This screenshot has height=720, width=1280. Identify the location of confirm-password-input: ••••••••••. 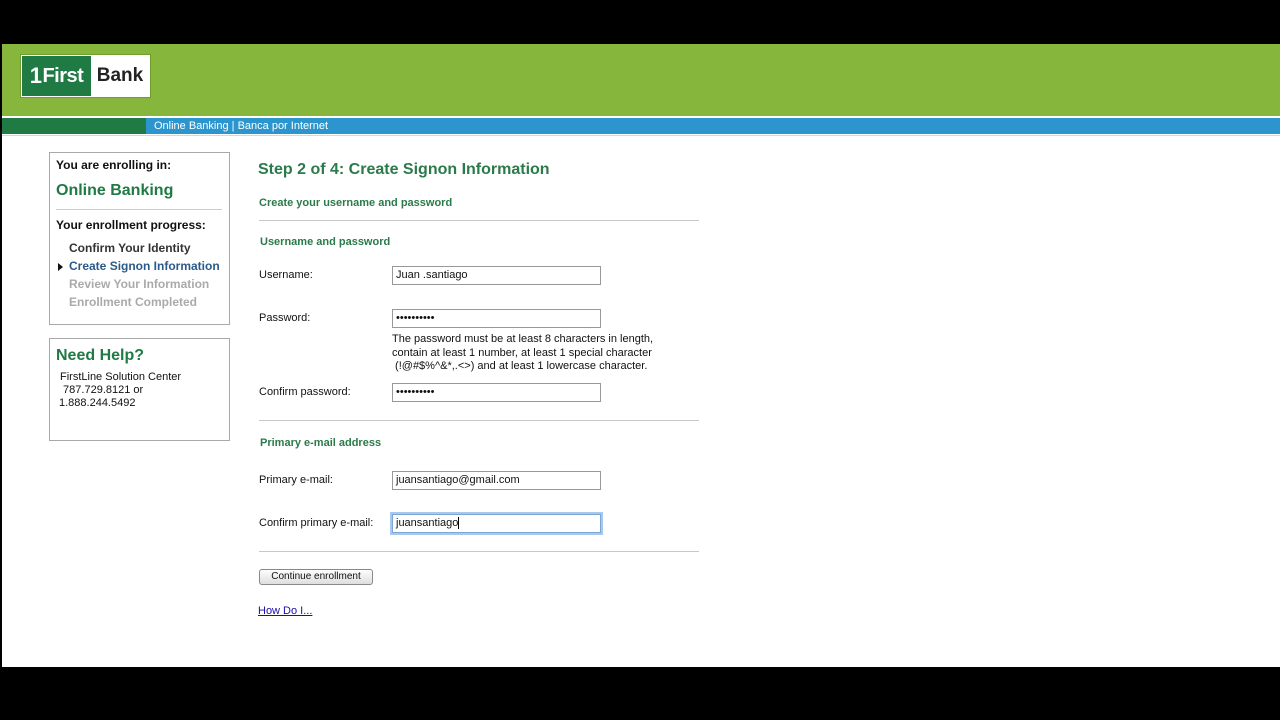
(496, 392).